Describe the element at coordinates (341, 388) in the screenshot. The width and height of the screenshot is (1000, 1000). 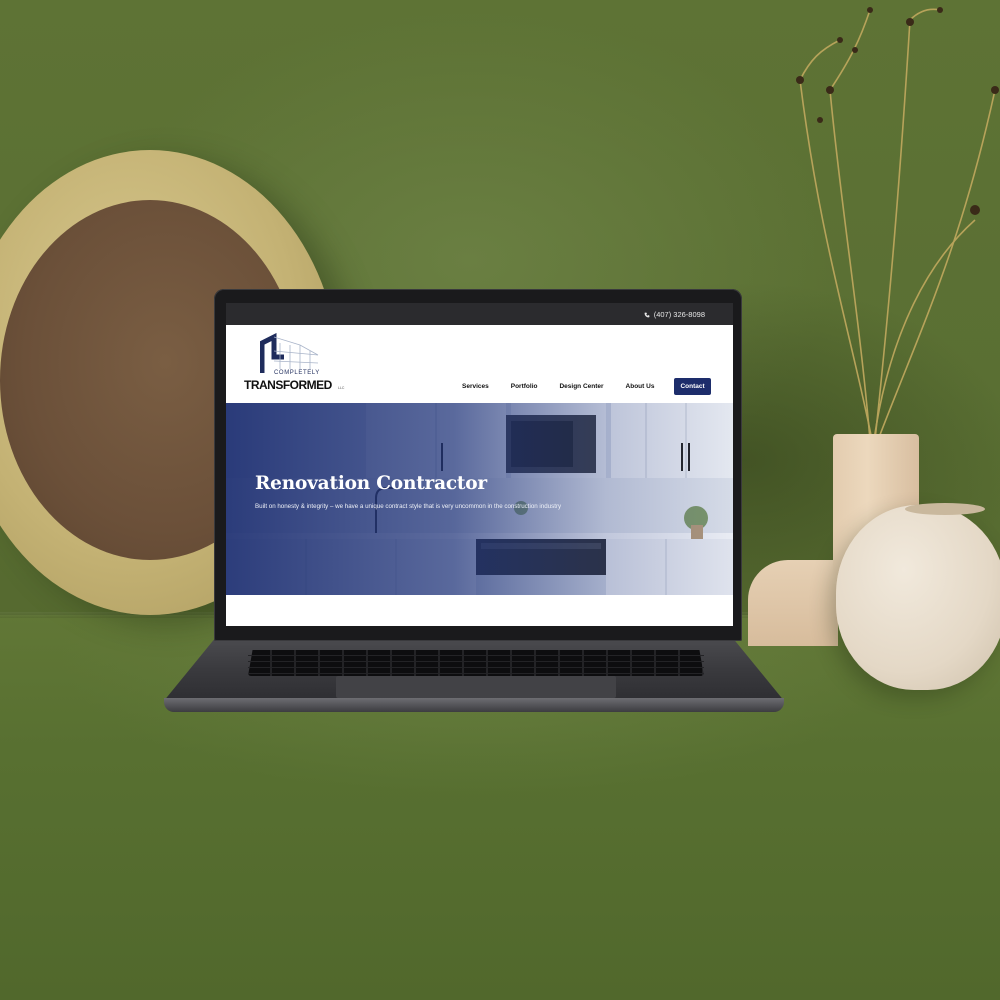
I see `logo-suffix: LLC` at that location.